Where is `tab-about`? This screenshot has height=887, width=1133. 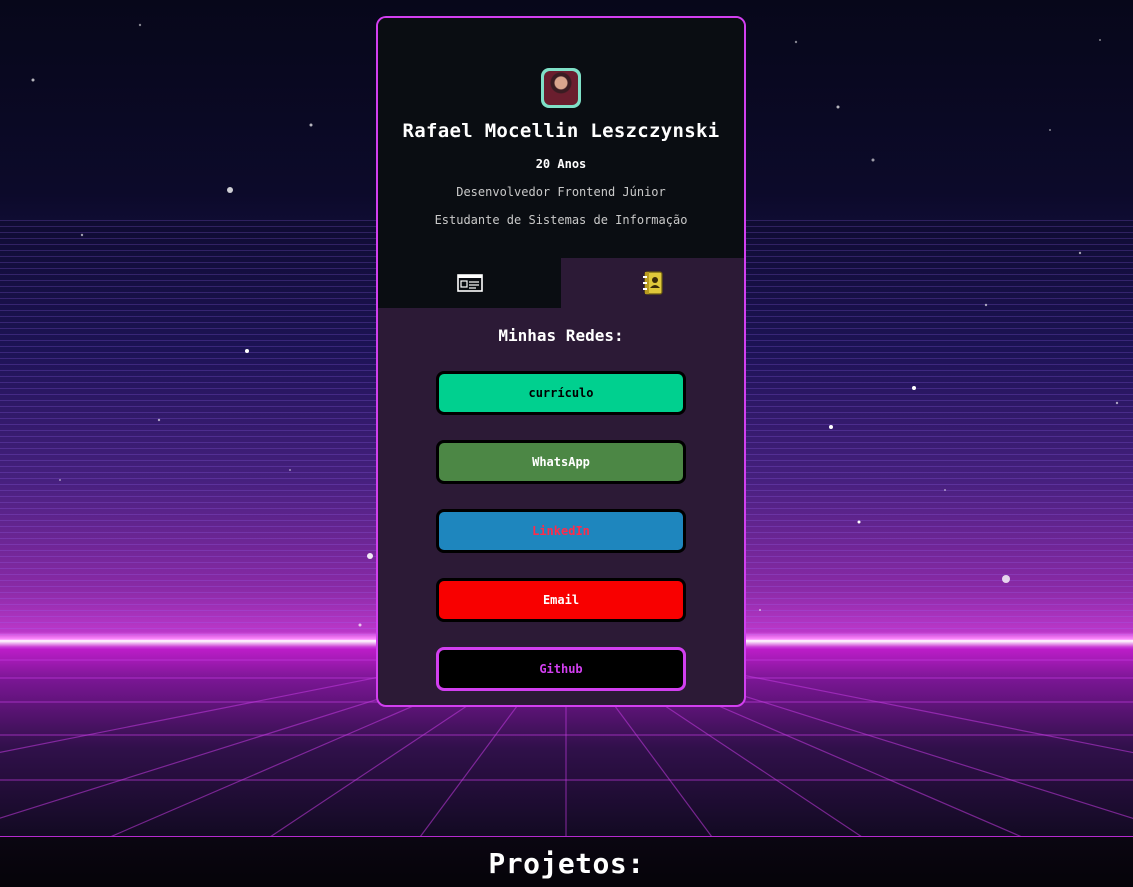 tab-about is located at coordinates (469, 283).